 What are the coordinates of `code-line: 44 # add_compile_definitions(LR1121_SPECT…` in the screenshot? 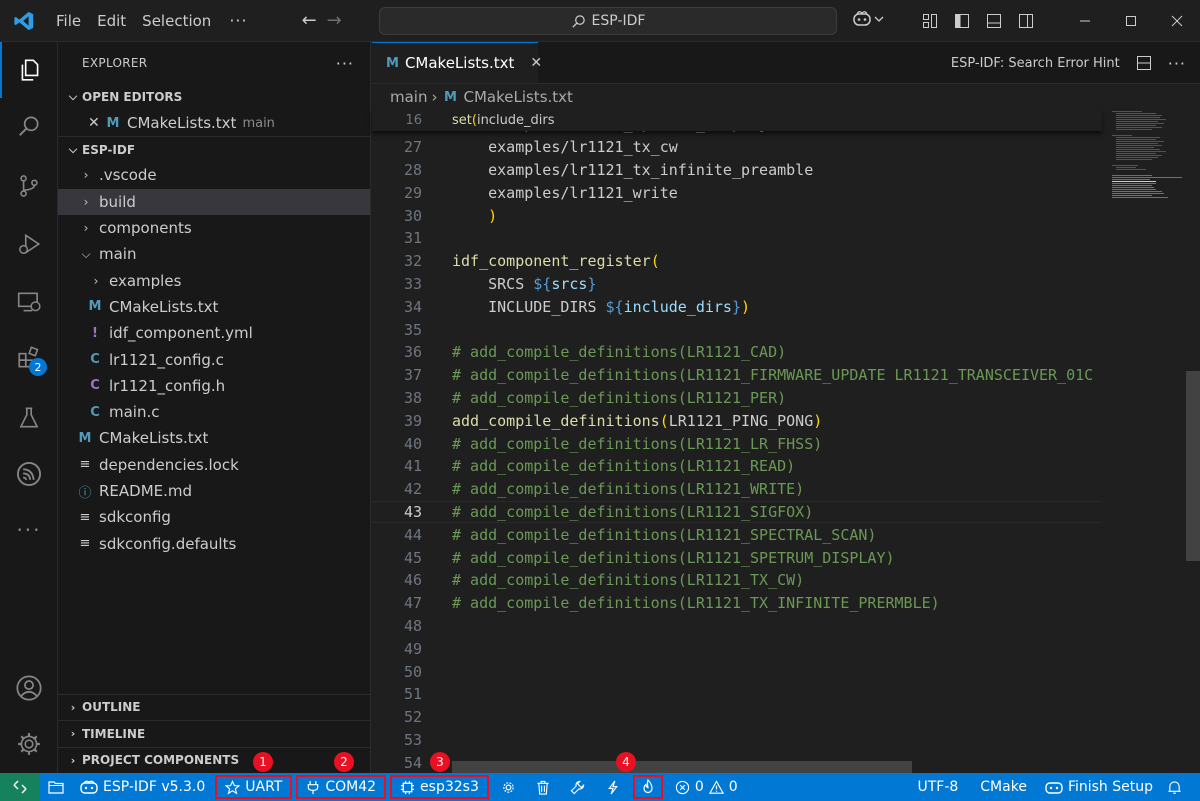 It's located at (737, 534).